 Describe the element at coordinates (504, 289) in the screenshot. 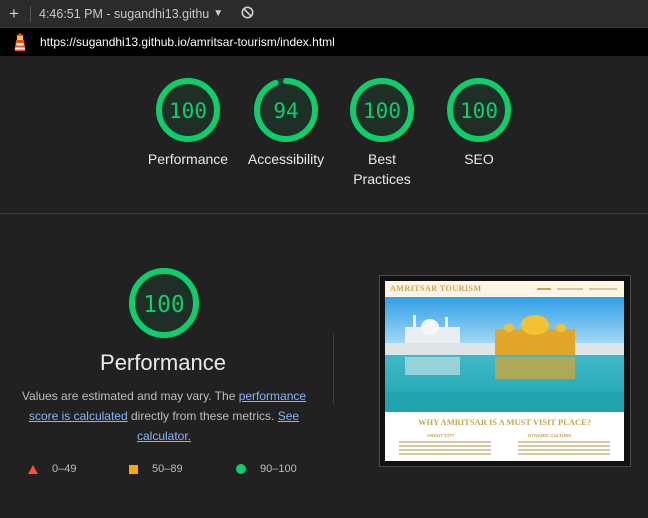

I see `site-navbar: AMRITSAR TOURISM` at that location.